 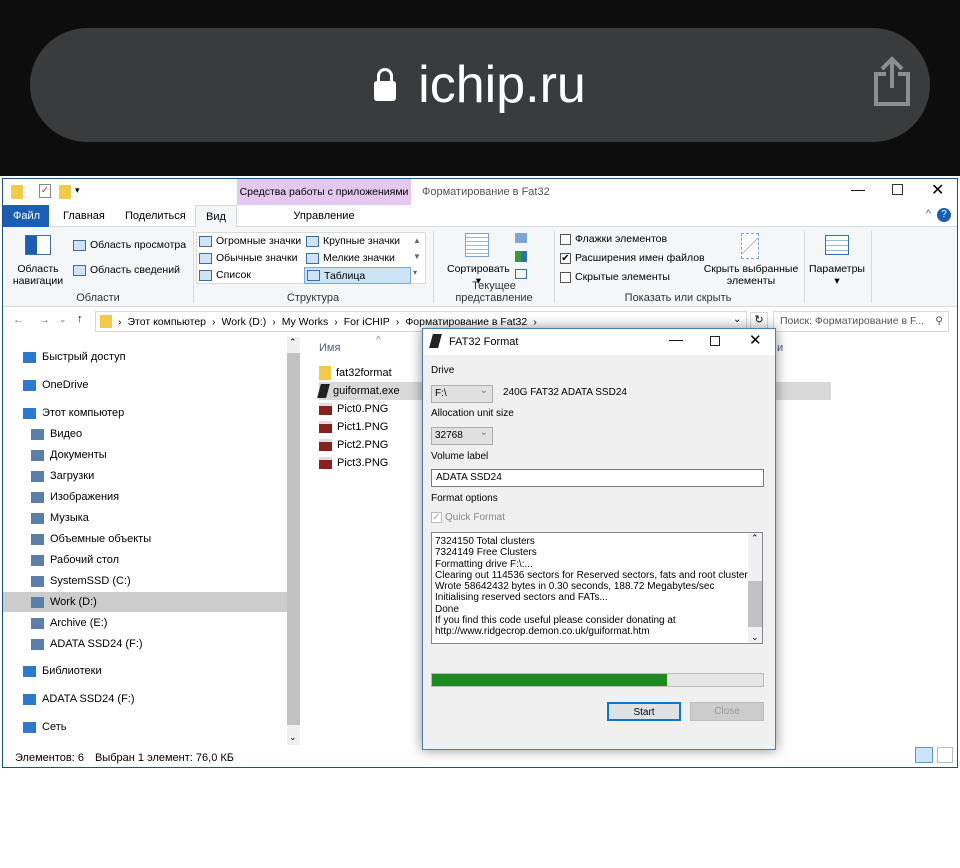 I want to click on nav-item: SystemSSD (C:), so click(x=145, y=581).